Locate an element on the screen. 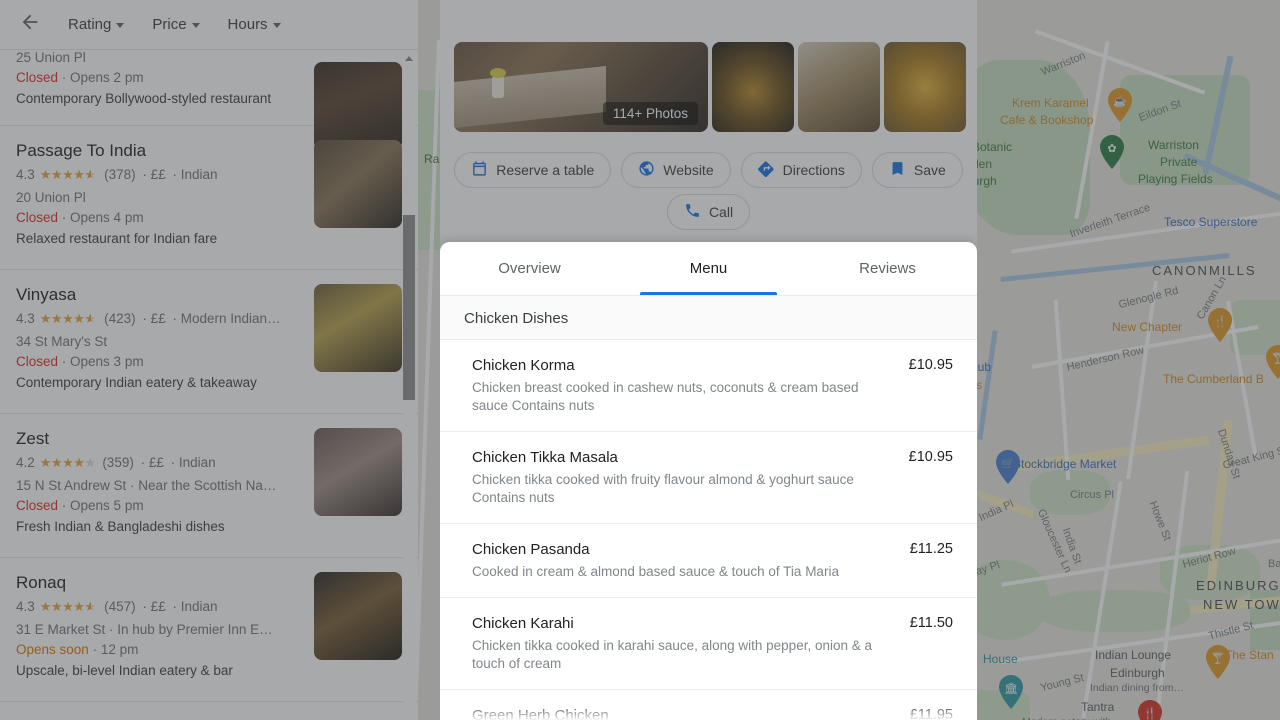 The height and width of the screenshot is (720, 1280). park-pin: ✿ is located at coordinates (1112, 152).